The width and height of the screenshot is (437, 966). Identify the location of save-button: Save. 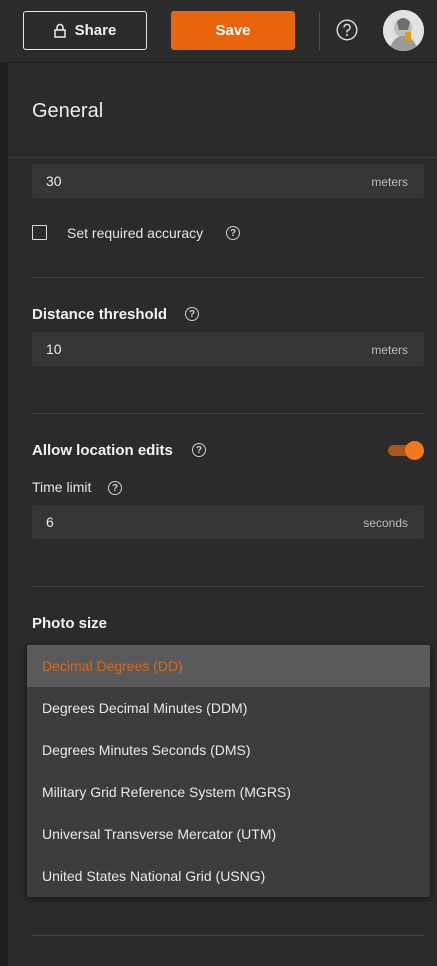
(233, 30).